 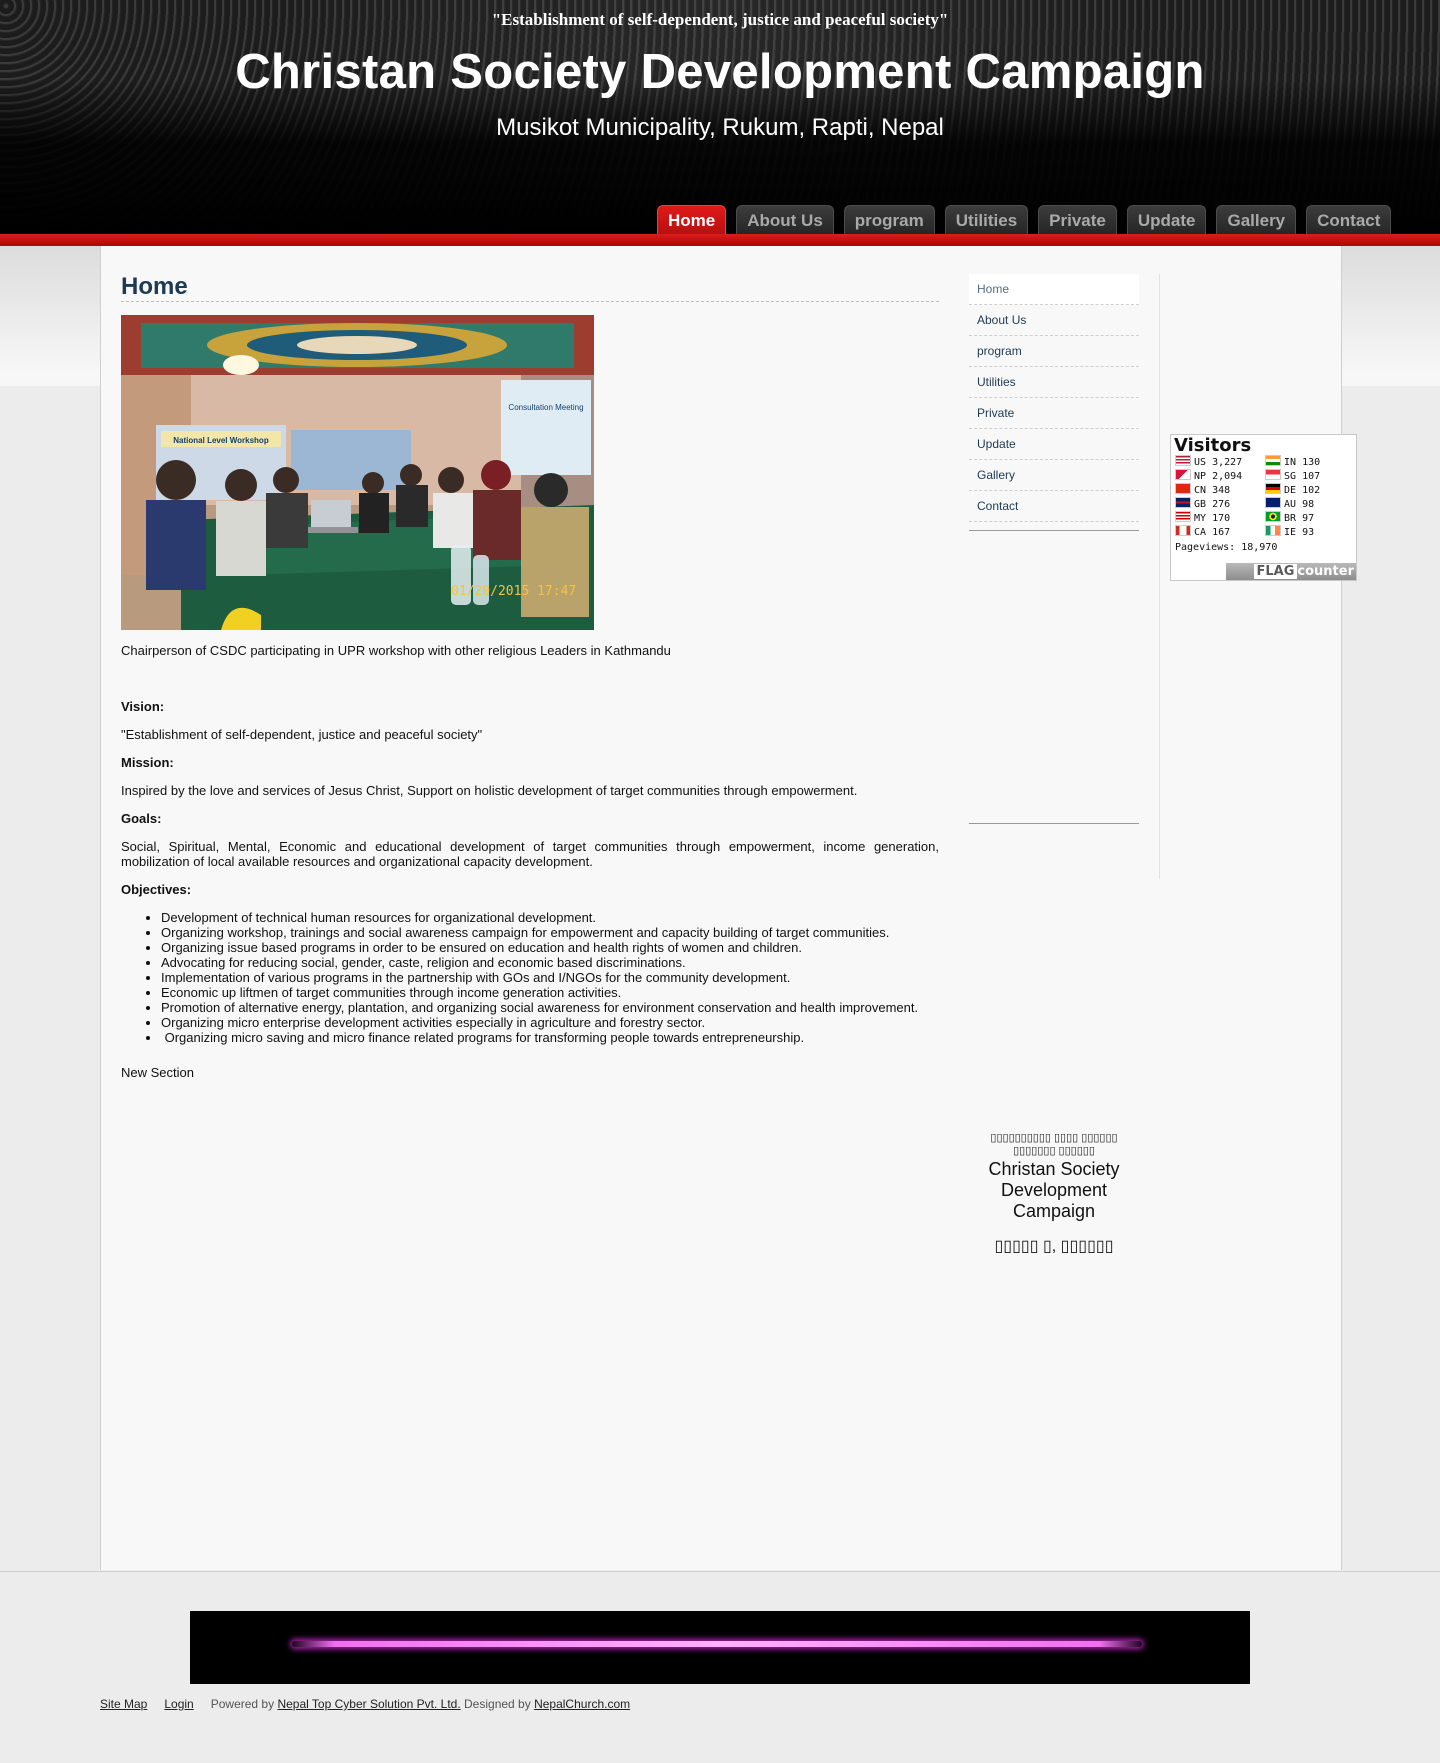 What do you see at coordinates (720, 72) in the screenshot?
I see `site-title: Christan Society Development Campaign` at bounding box center [720, 72].